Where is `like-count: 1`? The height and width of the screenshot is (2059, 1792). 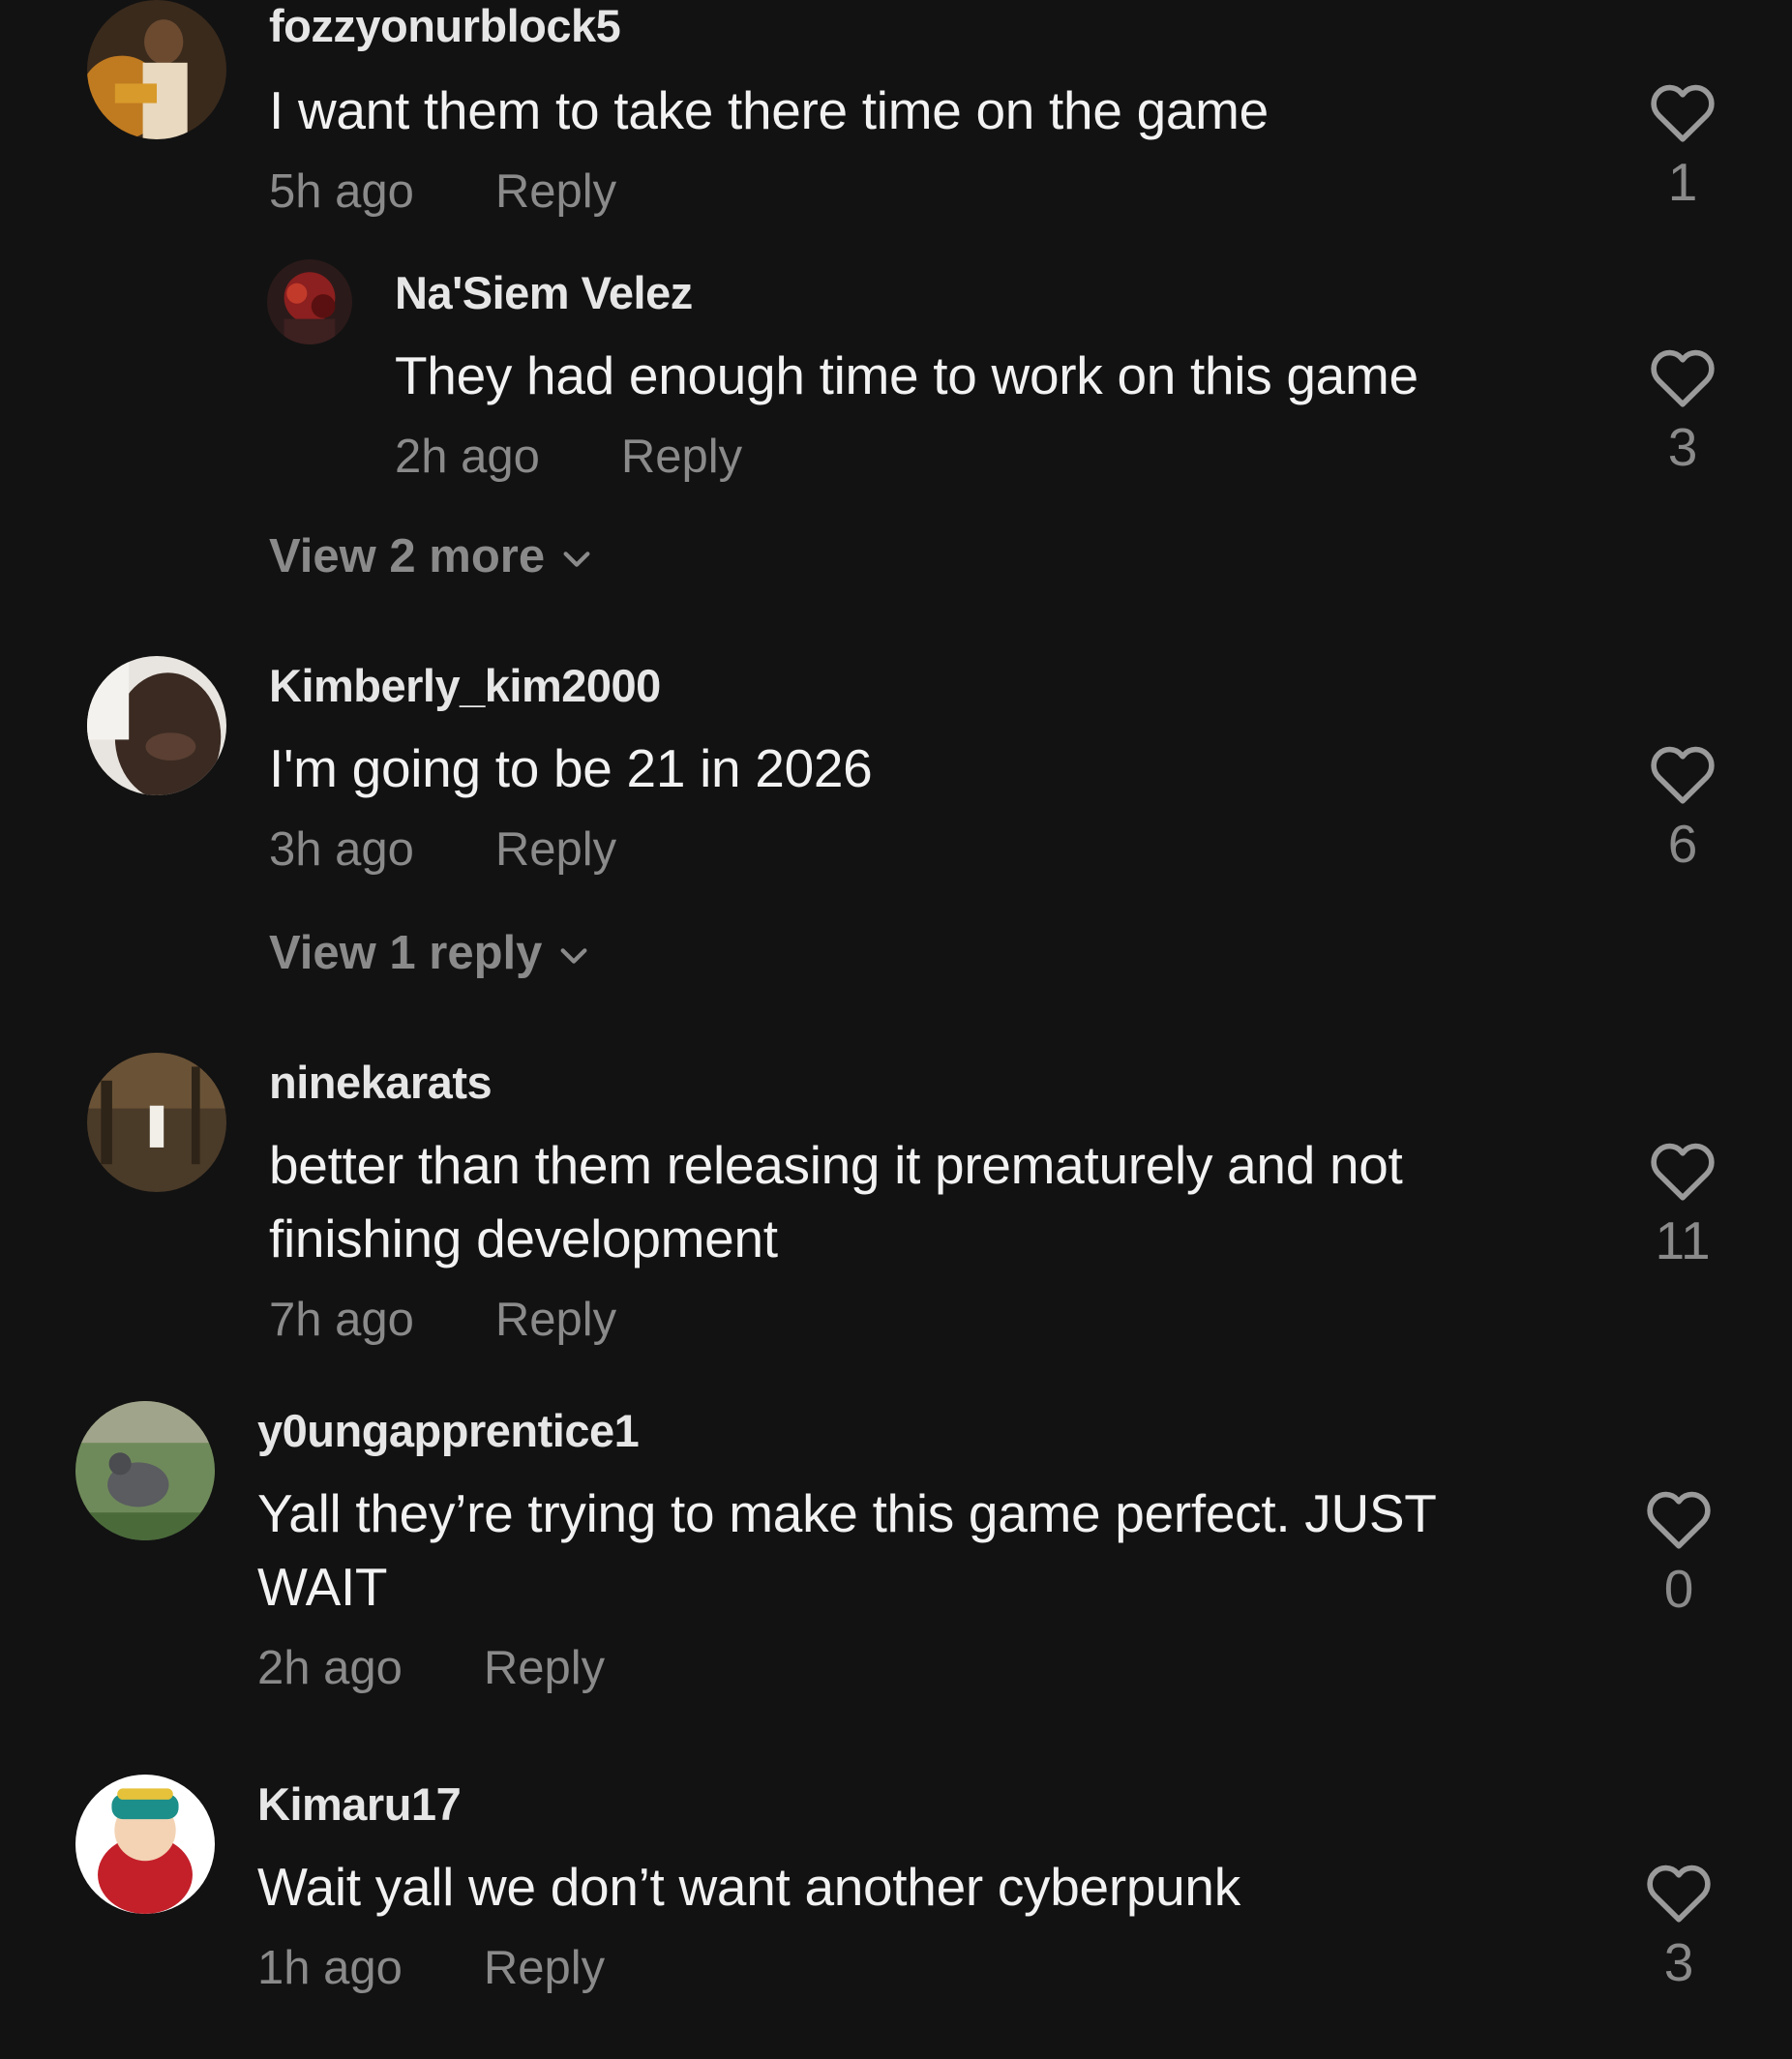
like-count: 1 is located at coordinates (1682, 182).